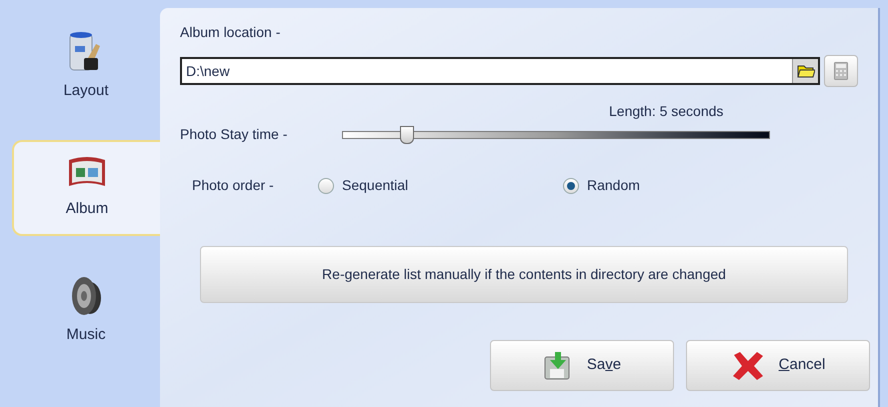 This screenshot has height=407, width=888. What do you see at coordinates (233, 185) in the screenshot?
I see `field-label: Photo order -` at bounding box center [233, 185].